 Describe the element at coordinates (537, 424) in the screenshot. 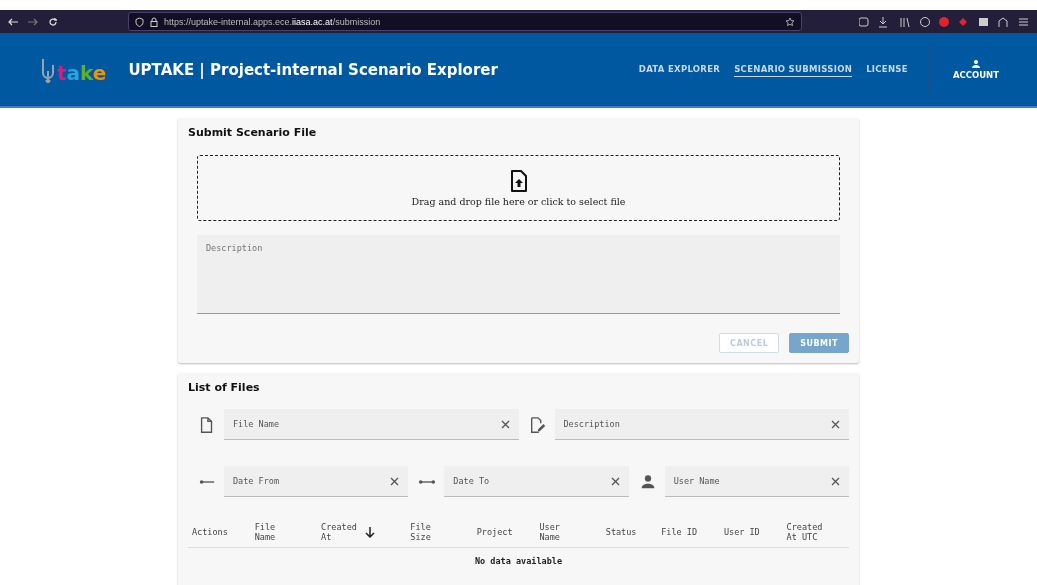

I see `file-edit-icon` at that location.